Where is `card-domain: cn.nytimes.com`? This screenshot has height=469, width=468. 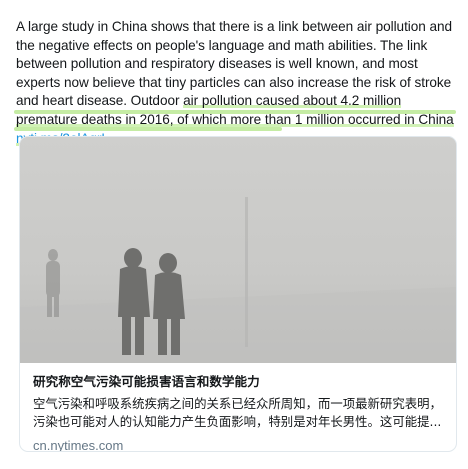
card-domain: cn.nytimes.com is located at coordinates (78, 445).